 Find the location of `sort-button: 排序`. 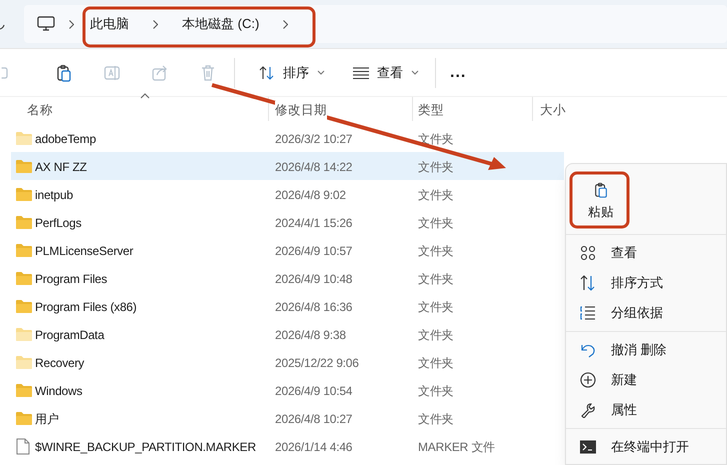

sort-button: 排序 is located at coordinates (292, 72).